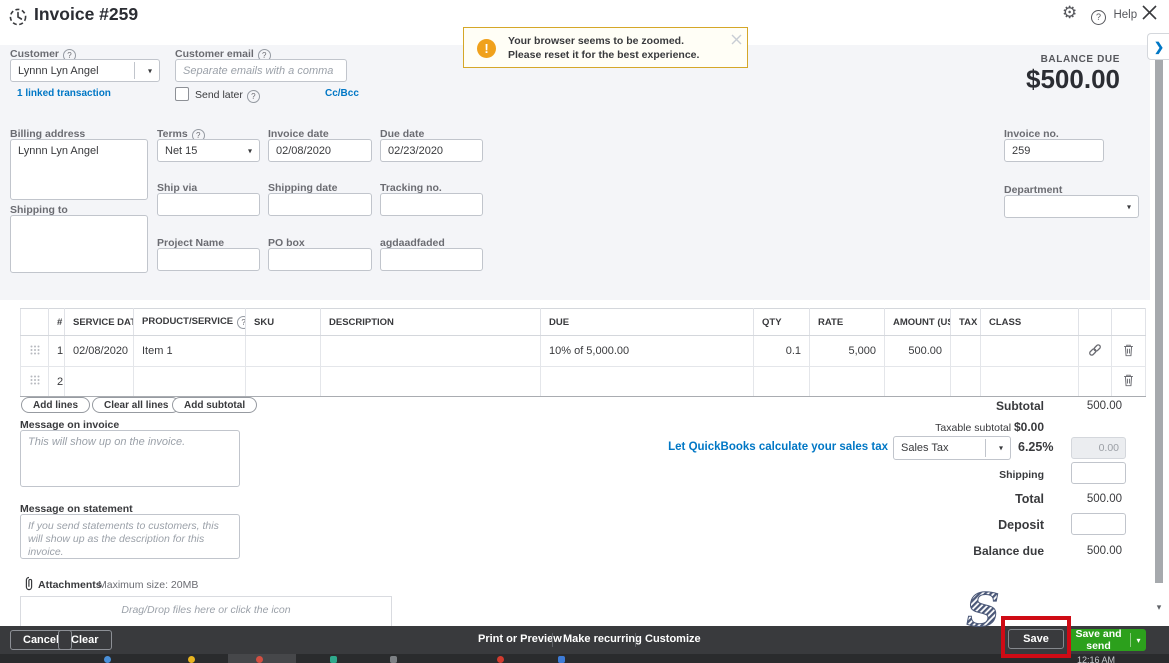 This screenshot has height=663, width=1169. Describe the element at coordinates (430, 322) in the screenshot. I see `col-description: DESCRIPTION` at that location.